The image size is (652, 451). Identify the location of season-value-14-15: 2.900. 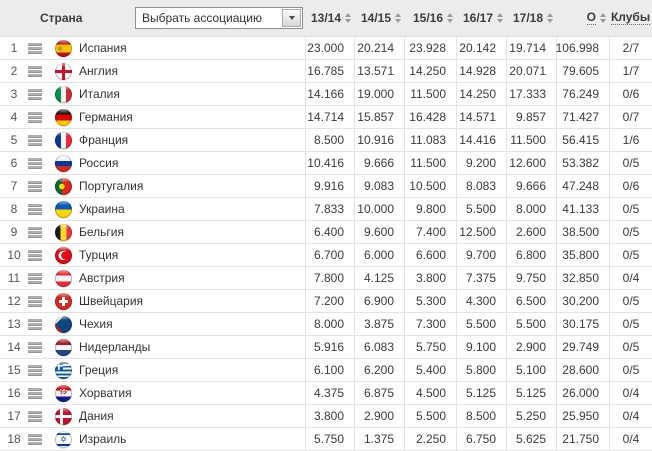
(379, 416).